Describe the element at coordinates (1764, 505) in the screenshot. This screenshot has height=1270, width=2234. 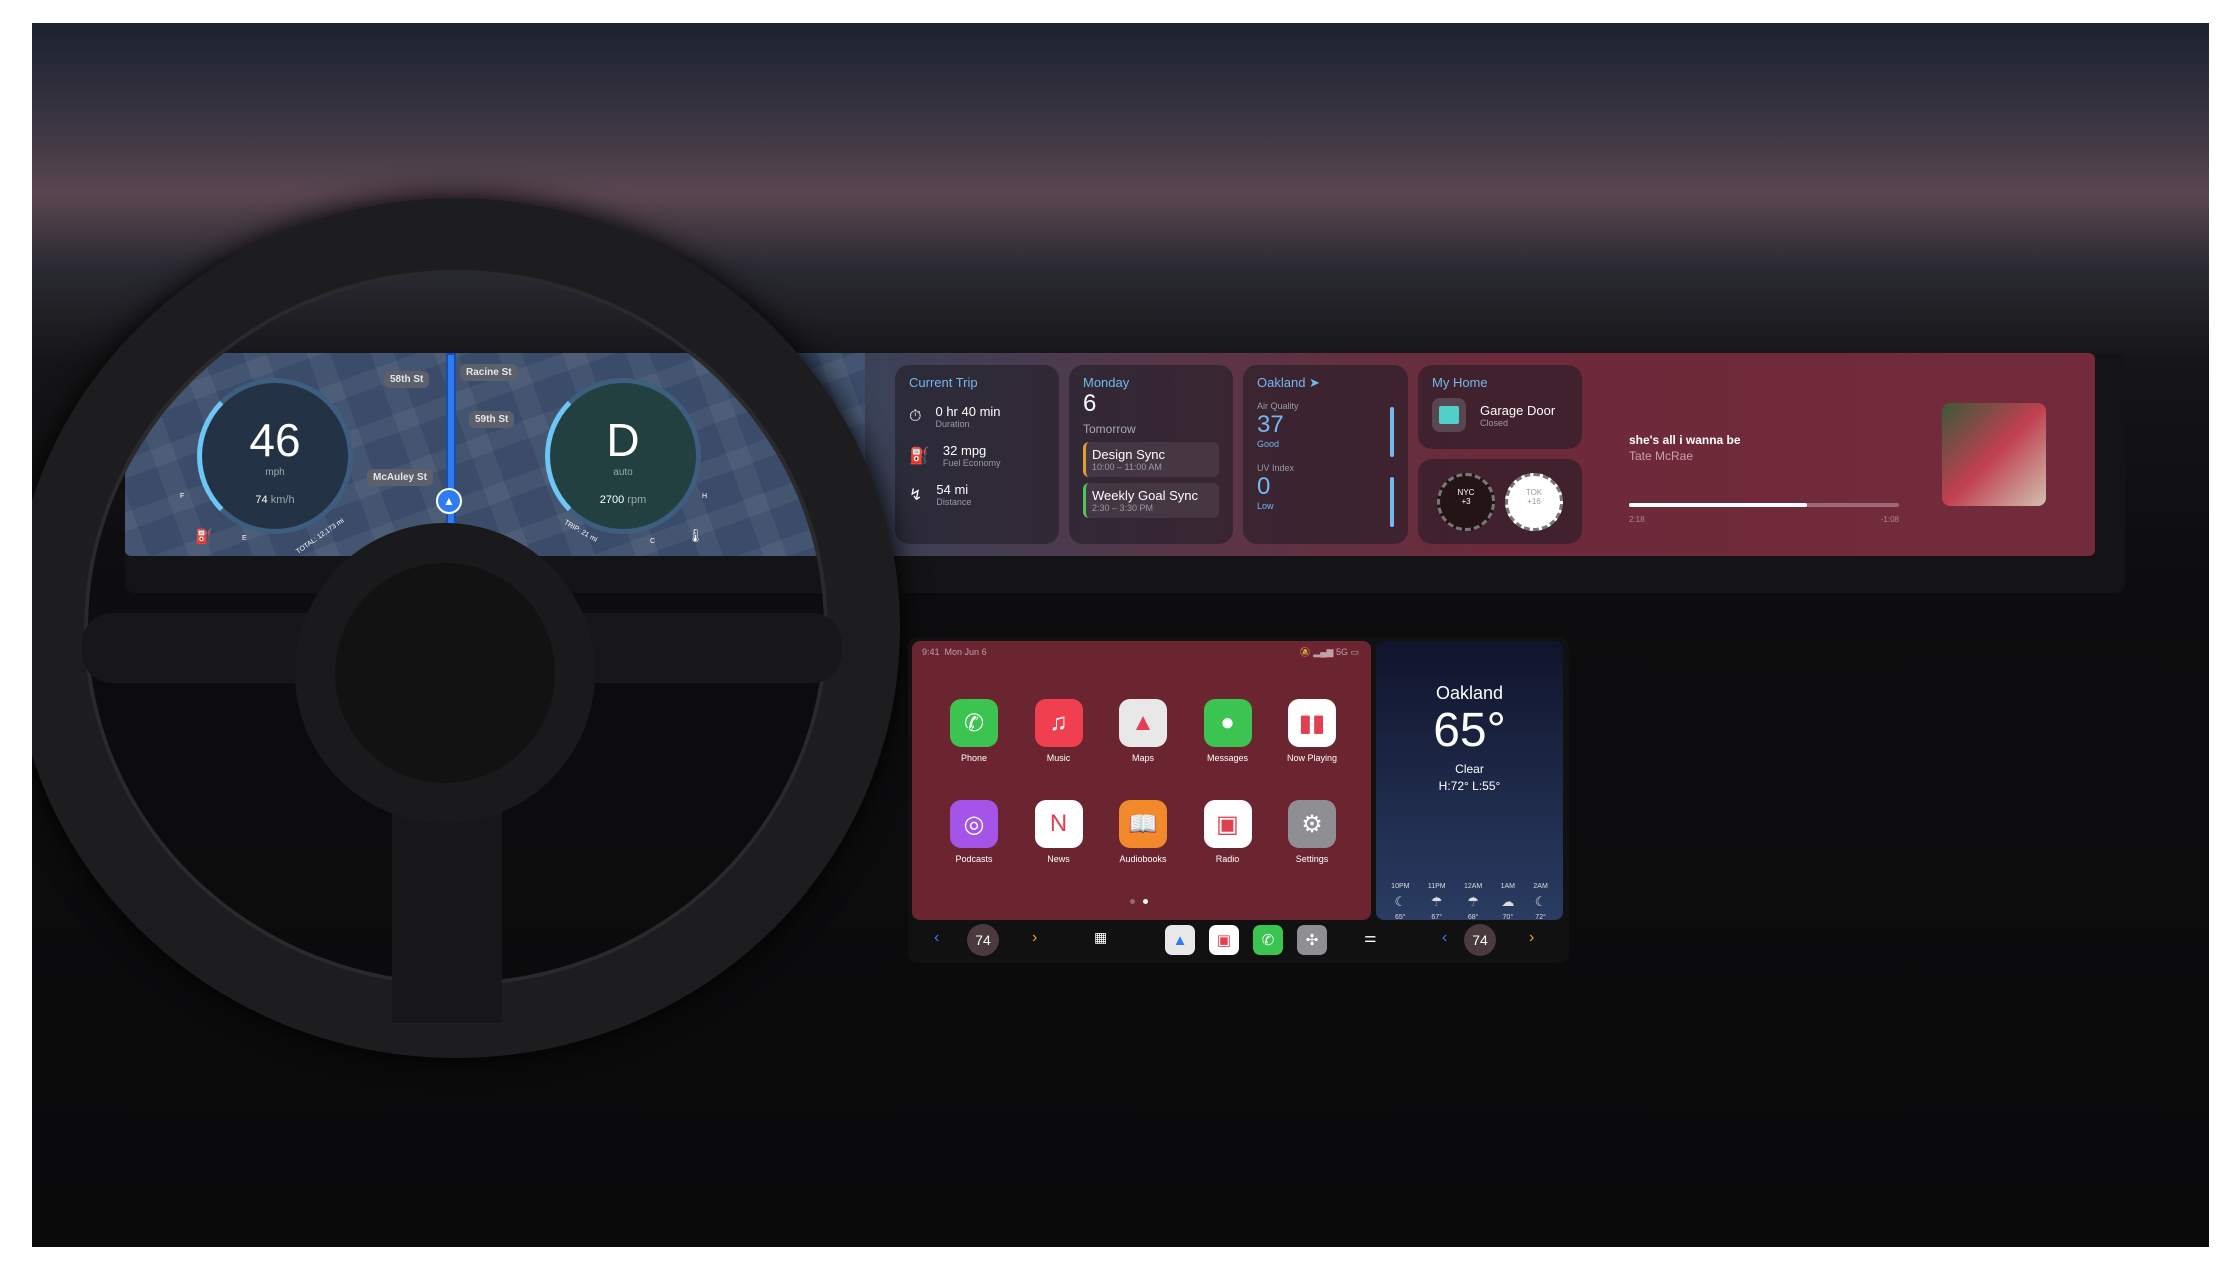
I see `playback-progress` at that location.